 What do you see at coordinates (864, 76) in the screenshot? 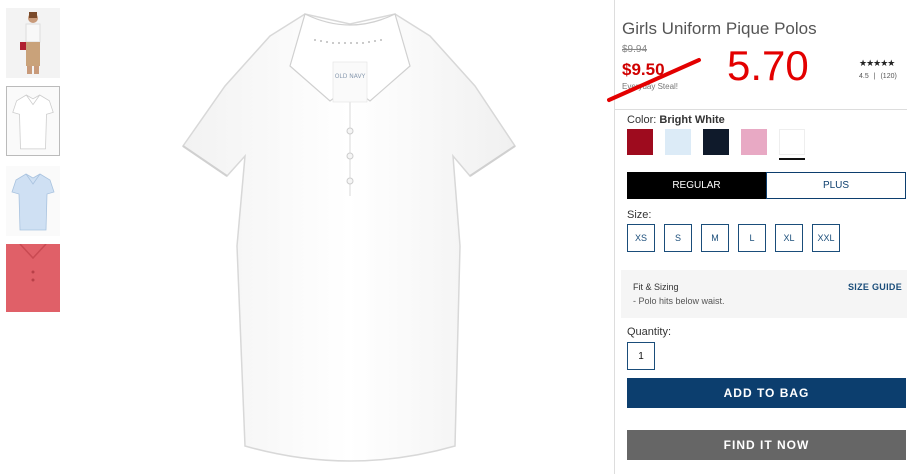
I see `rating-value: 4.5` at bounding box center [864, 76].